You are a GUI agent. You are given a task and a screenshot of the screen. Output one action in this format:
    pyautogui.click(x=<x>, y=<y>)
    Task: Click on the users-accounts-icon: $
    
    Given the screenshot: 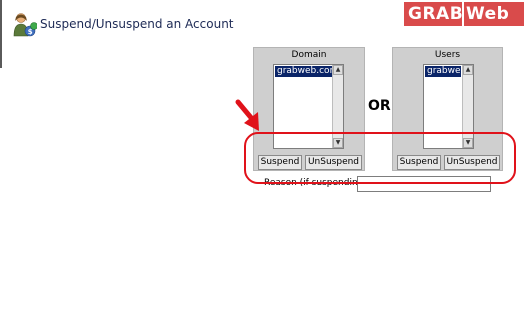 What is the action you would take?
    pyautogui.click(x=25, y=25)
    